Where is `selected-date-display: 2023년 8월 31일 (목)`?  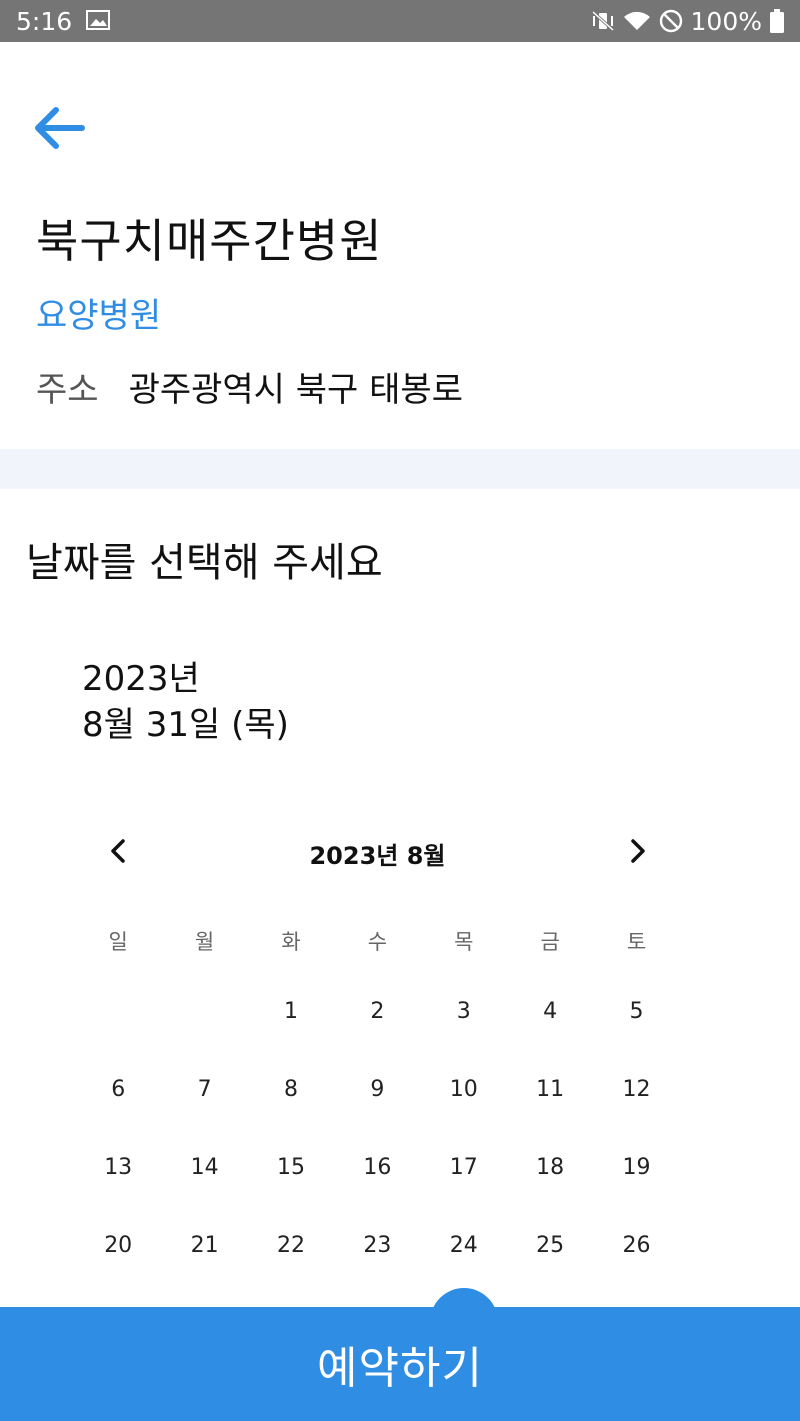
selected-date-display: 2023년 8월 31일 (목) is located at coordinates (185, 702).